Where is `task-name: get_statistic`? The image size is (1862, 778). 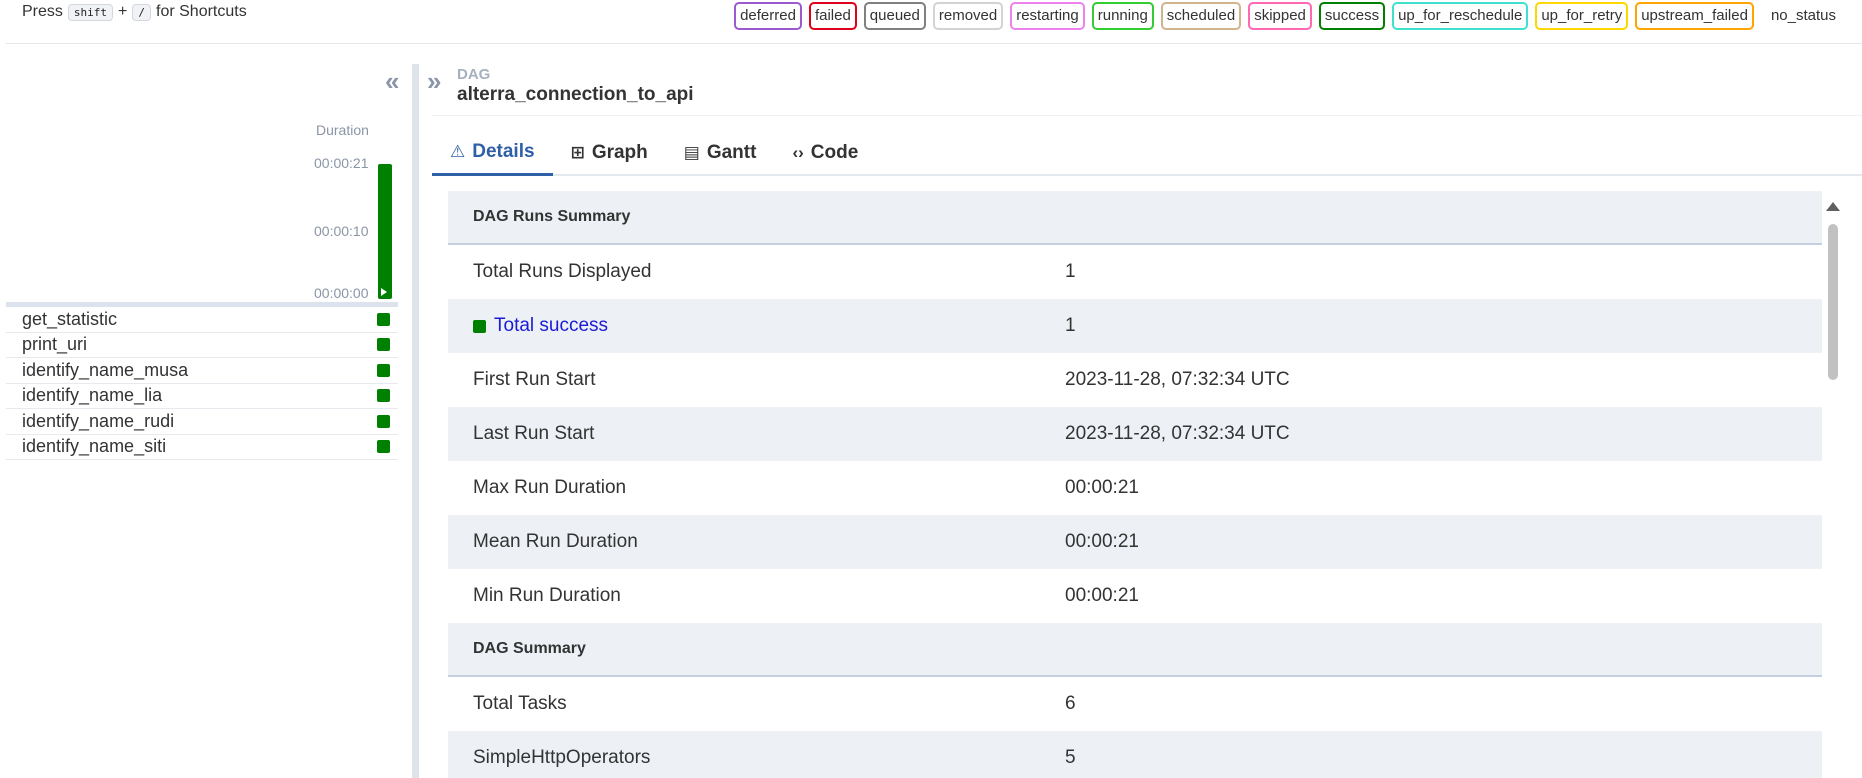 task-name: get_statistic is located at coordinates (69, 319).